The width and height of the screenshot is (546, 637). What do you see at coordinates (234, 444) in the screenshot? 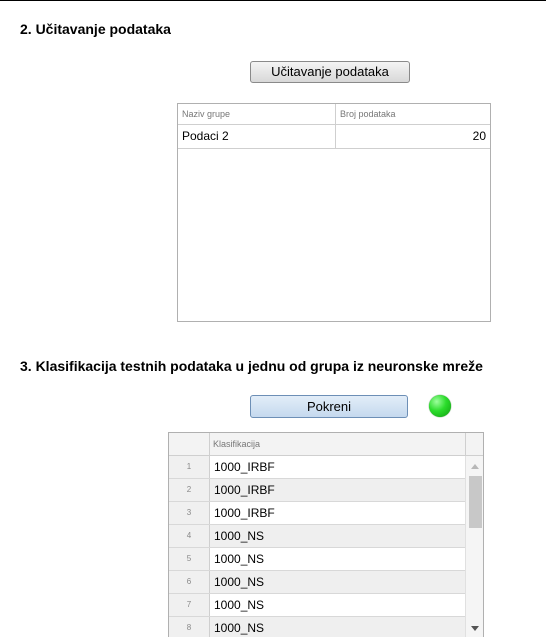
I see `column-header-classification: Klasifikacija` at bounding box center [234, 444].